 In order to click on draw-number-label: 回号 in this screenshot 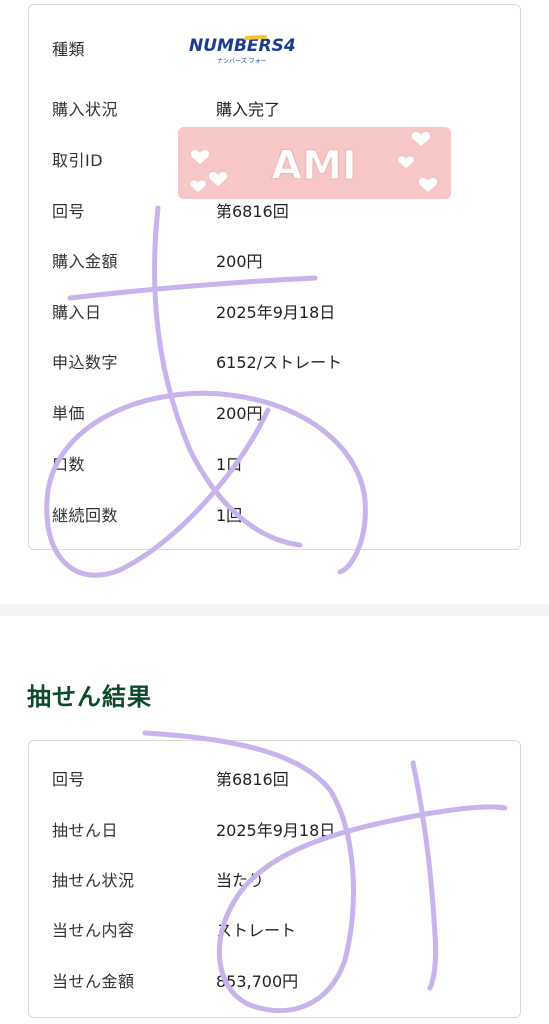, I will do `click(69, 211)`.